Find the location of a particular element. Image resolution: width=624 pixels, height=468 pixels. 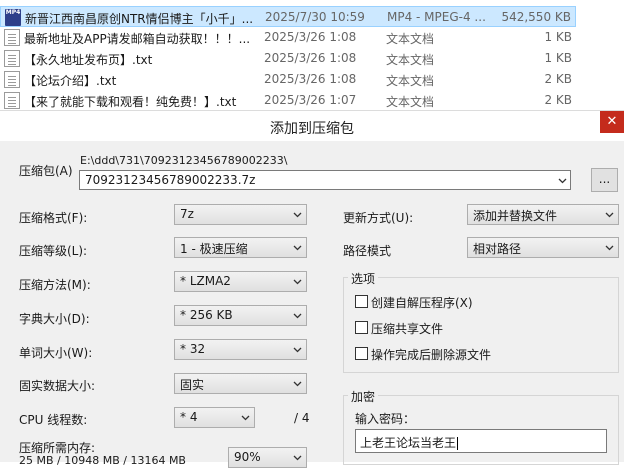

mp4-file-icon: MP4 is located at coordinates (13, 17).